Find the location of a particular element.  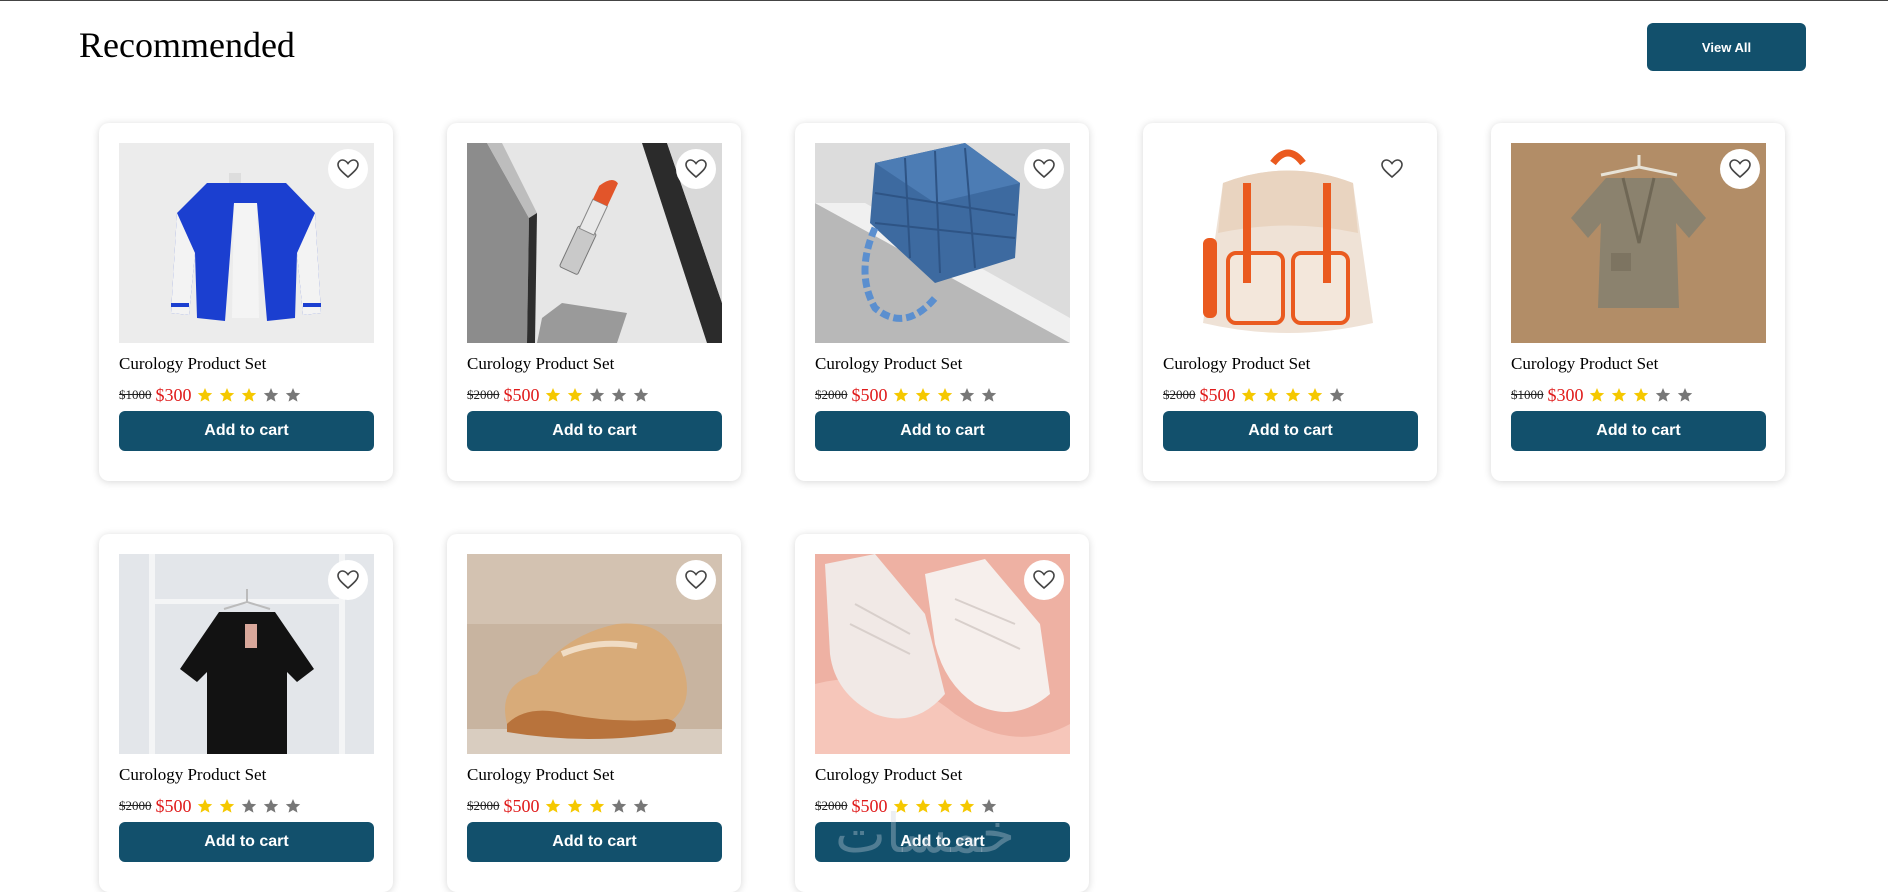

sale-price: $300 is located at coordinates (1565, 394).